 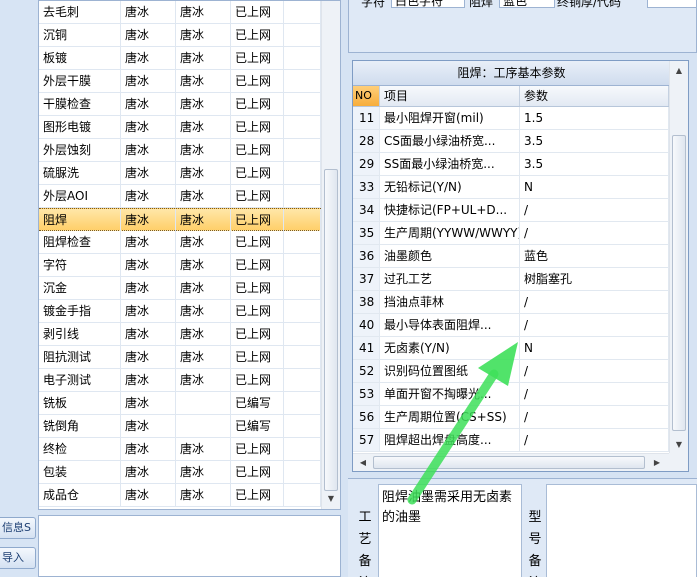 What do you see at coordinates (511, 302) in the screenshot?
I see `param-row: 38 挡油点菲林 /` at bounding box center [511, 302].